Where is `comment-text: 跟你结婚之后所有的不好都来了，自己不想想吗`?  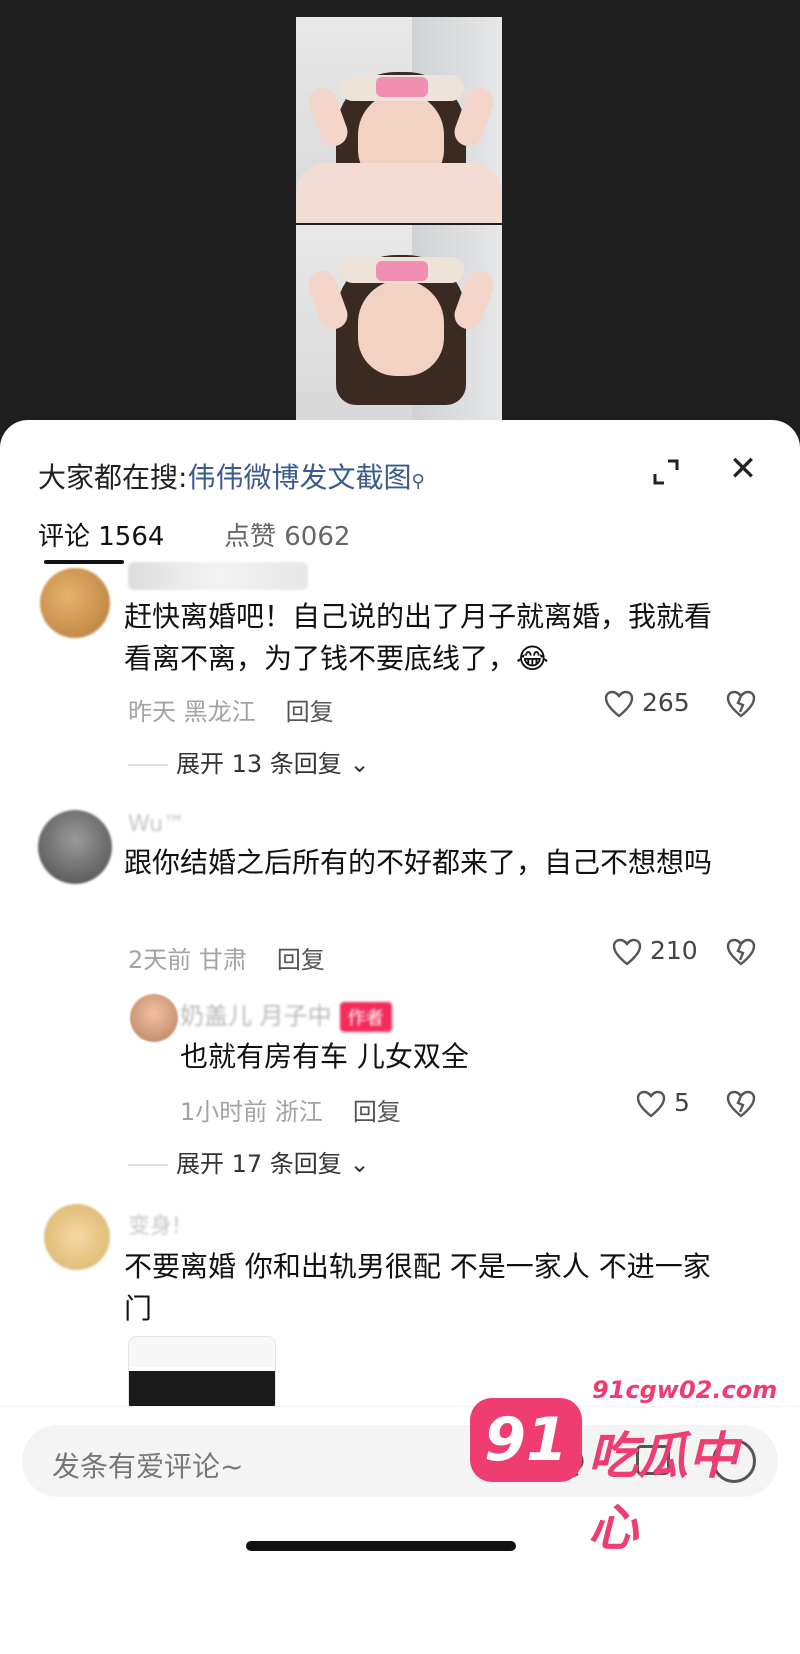
comment-text: 跟你结婚之后所有的不好都来了，自己不想想吗 is located at coordinates (418, 862).